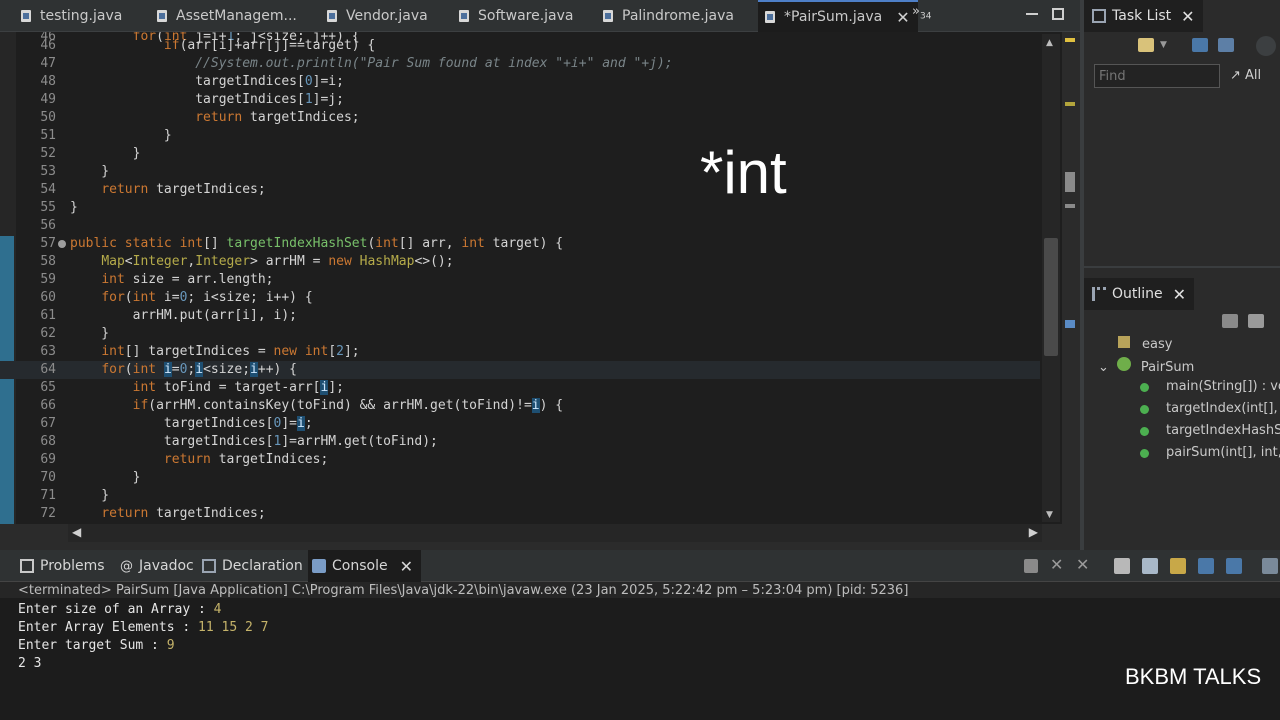 This screenshot has height=720, width=1280. Describe the element at coordinates (668, 16) in the screenshot. I see `tab-palindrome-java: Palindrome.java` at that location.